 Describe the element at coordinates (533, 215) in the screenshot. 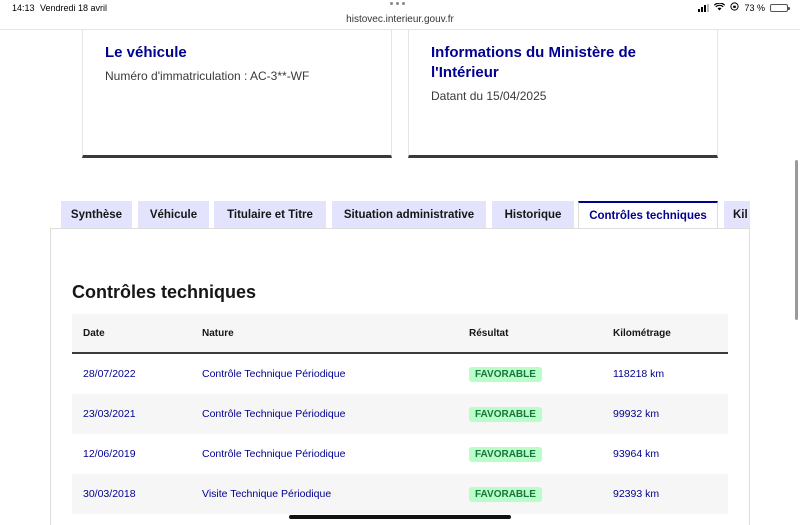

I see `tab-historique: Historique` at that location.